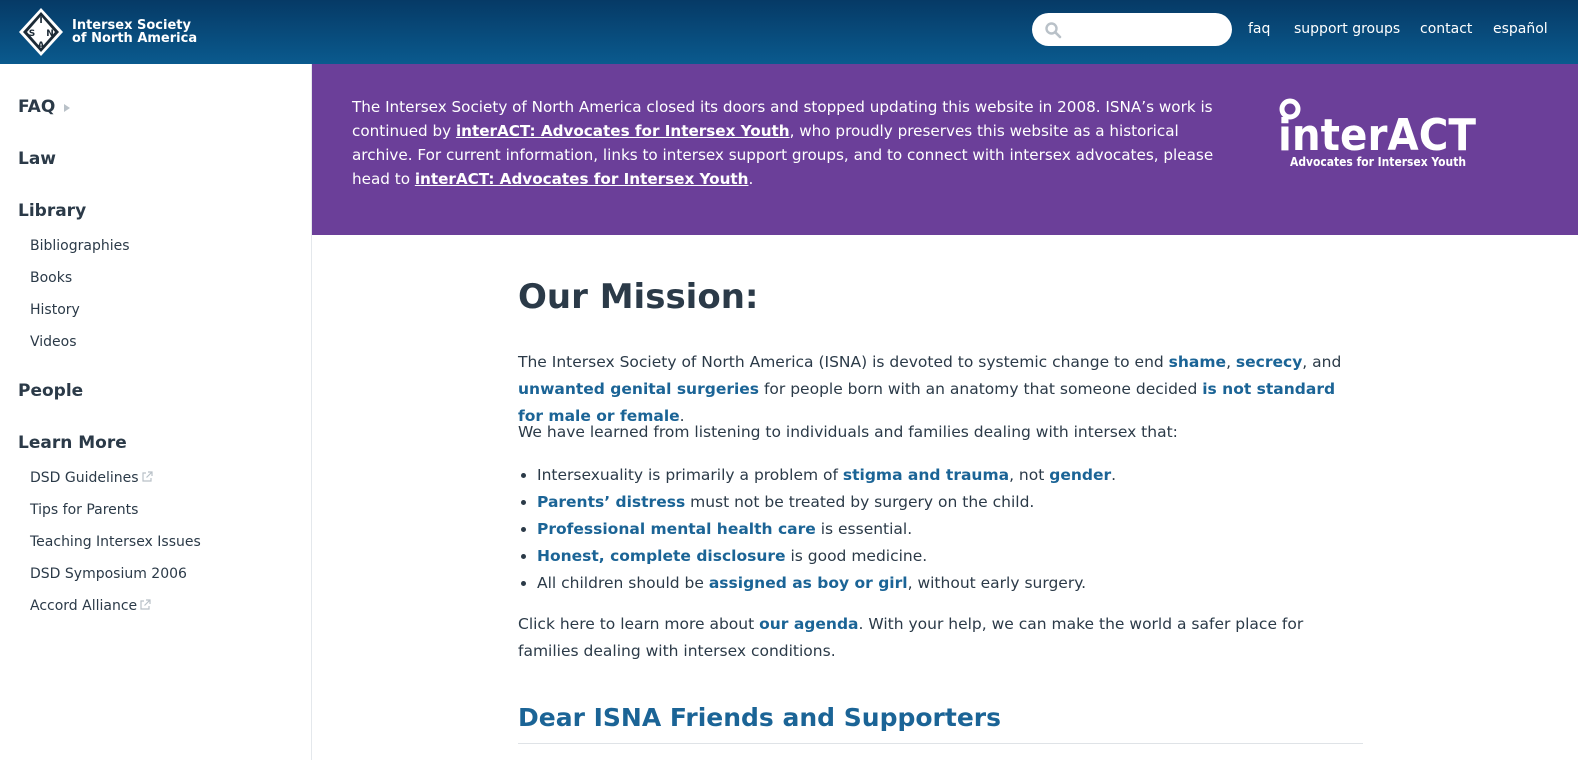  What do you see at coordinates (37, 159) in the screenshot?
I see `sidebar-law: Law` at bounding box center [37, 159].